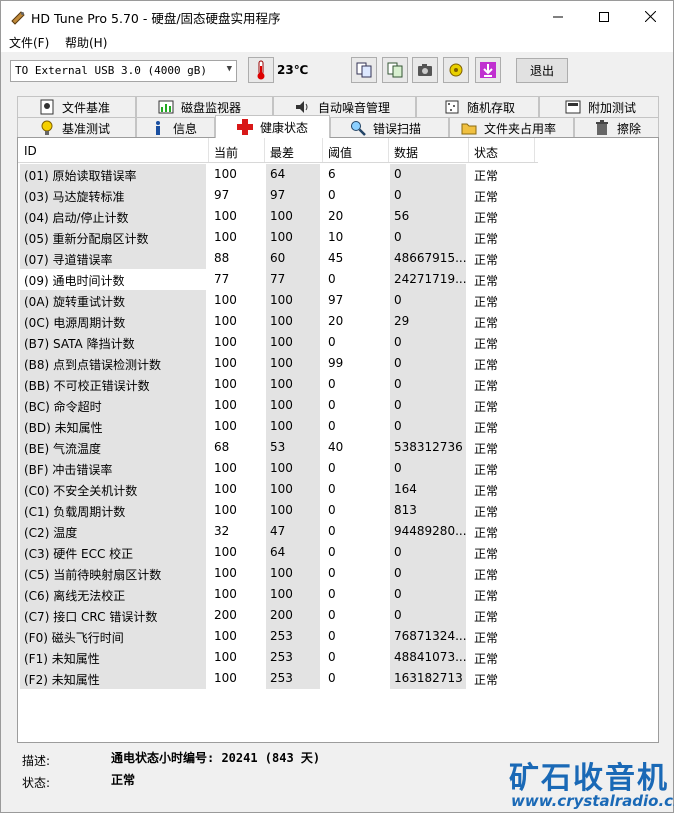  I want to click on copy-text-button, so click(364, 70).